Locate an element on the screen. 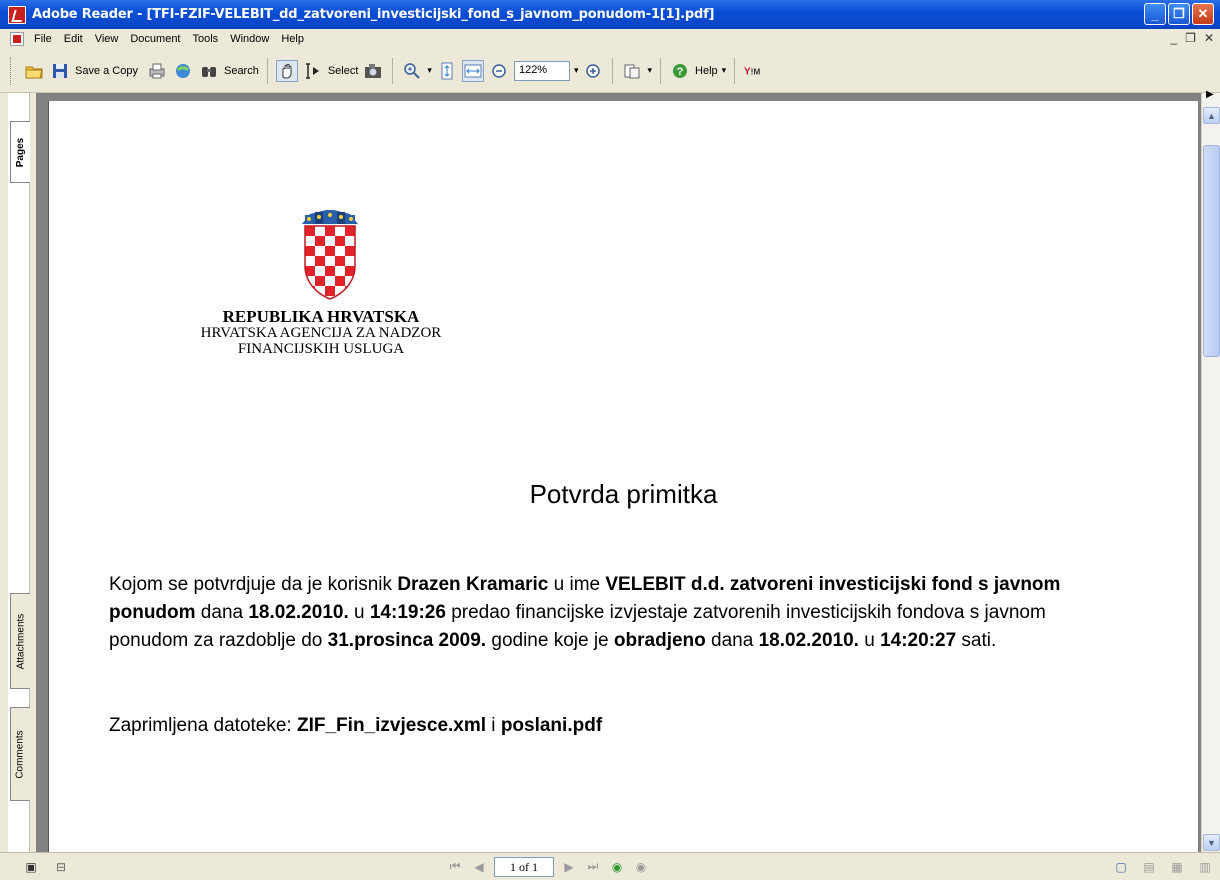 The height and width of the screenshot is (880, 1220). tab-comments-label: Comments is located at coordinates (21, 754).